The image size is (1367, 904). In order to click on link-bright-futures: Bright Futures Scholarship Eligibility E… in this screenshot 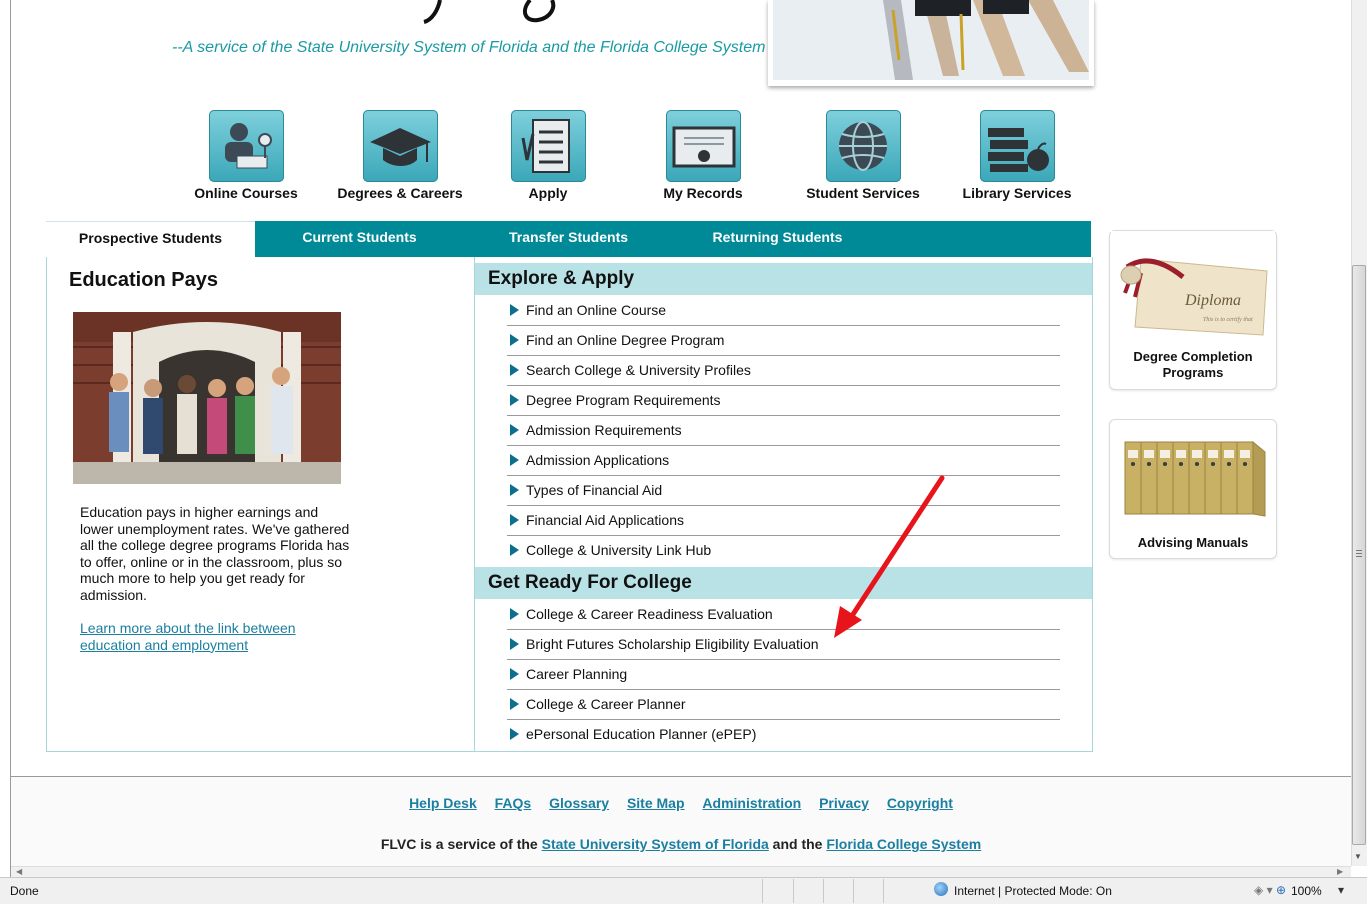, I will do `click(783, 645)`.